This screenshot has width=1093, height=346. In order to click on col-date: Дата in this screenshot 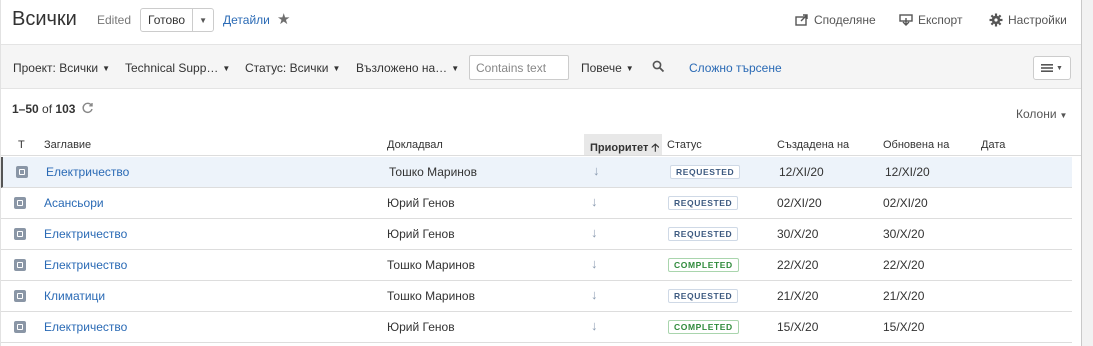, I will do `click(993, 145)`.